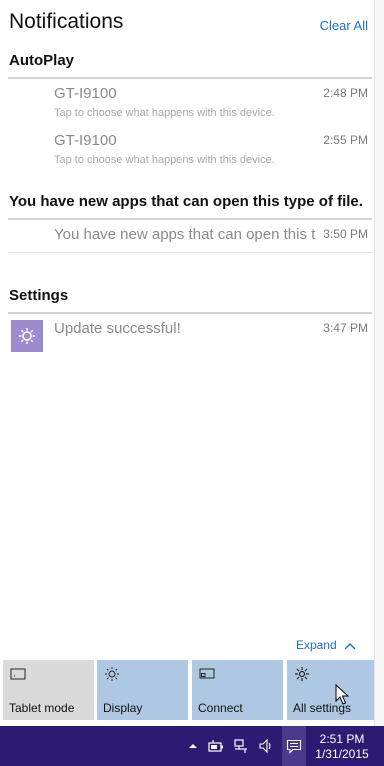 The height and width of the screenshot is (766, 384). I want to click on quick-action-connect: Connect, so click(237, 690).